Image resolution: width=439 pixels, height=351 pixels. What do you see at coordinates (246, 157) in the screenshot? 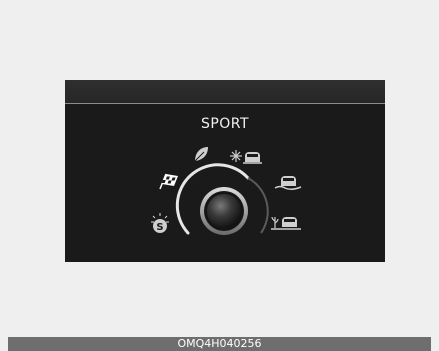
I see `snowflake-car-icon` at bounding box center [246, 157].